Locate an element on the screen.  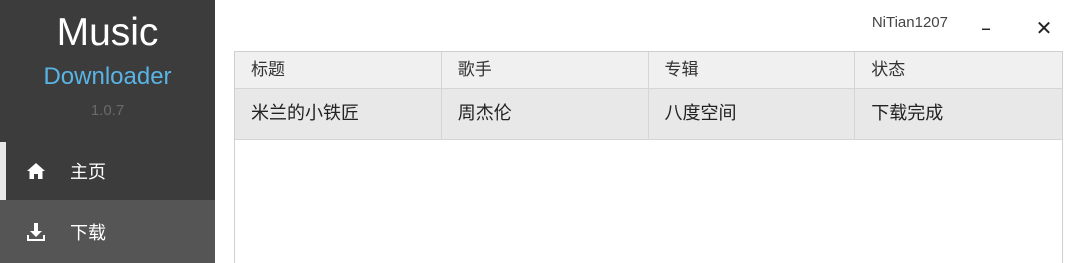
nav-item-home: 主页 is located at coordinates (107, 171).